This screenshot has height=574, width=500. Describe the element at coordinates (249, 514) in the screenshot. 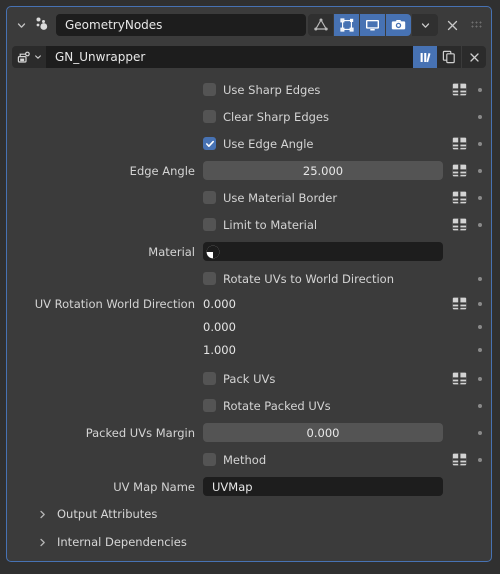

I see `subpanel-output-attributes: Output Attributes` at that location.